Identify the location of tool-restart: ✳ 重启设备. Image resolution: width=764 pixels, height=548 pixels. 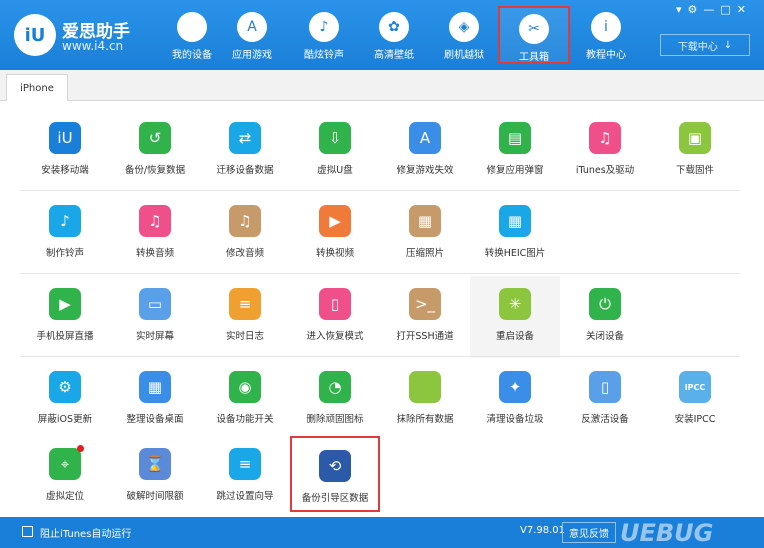
(515, 317).